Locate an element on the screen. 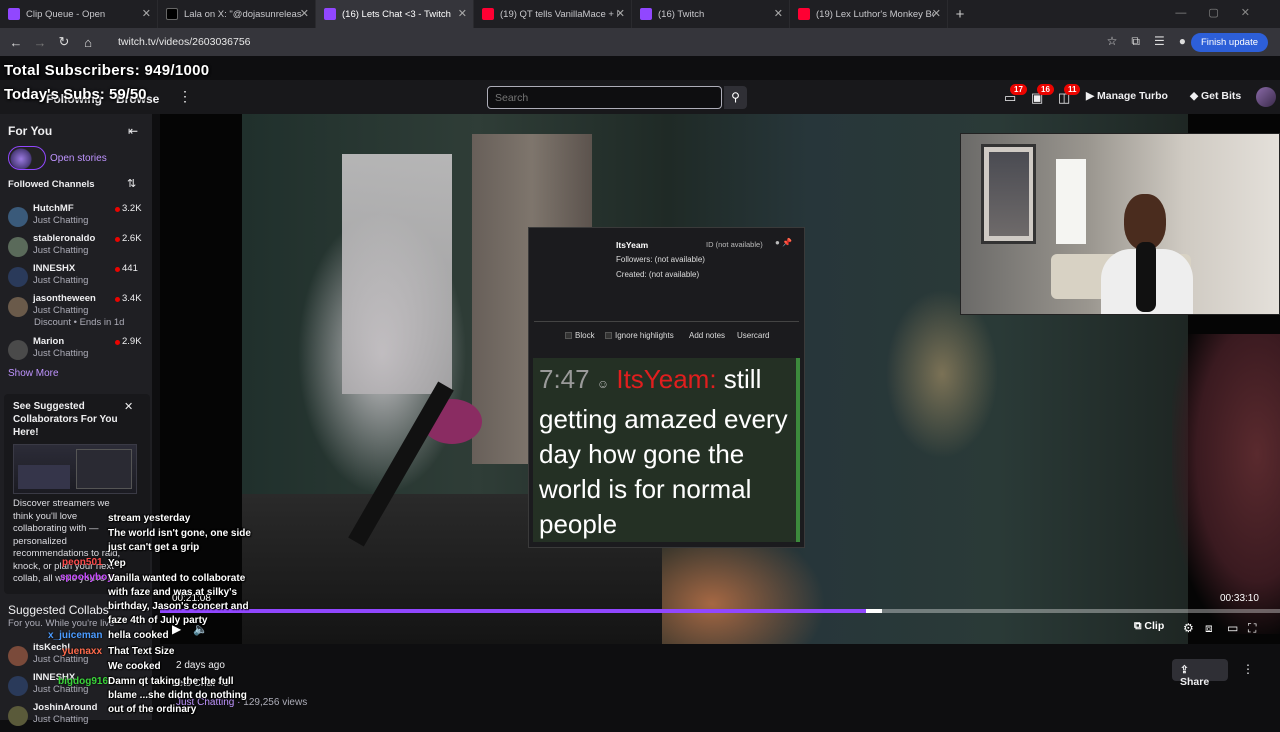 Image resolution: width=1280 pixels, height=732 pixels. search-input is located at coordinates (604, 97).